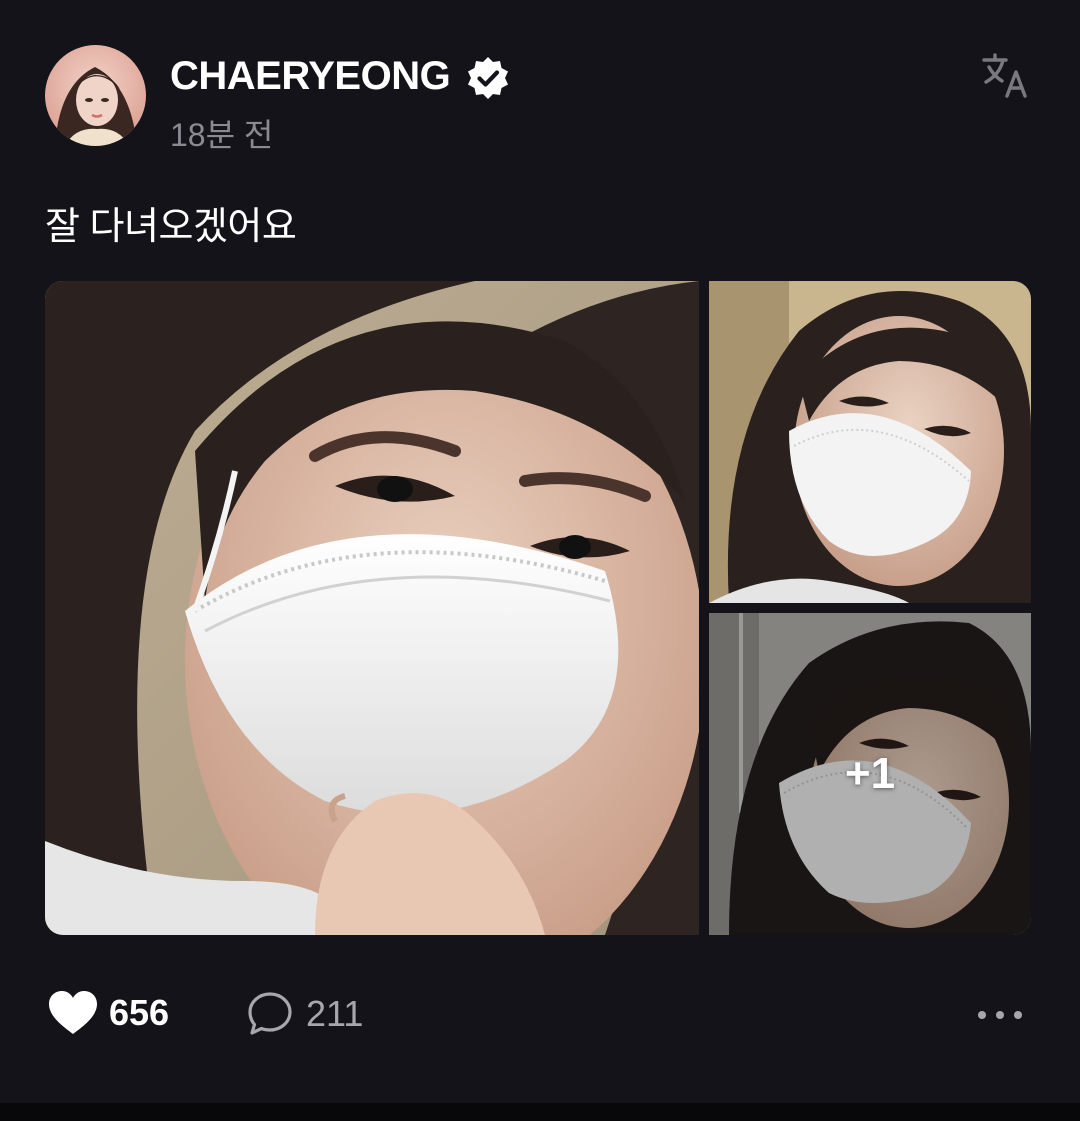  What do you see at coordinates (222, 135) in the screenshot?
I see `post-timestamp: 18분 전` at bounding box center [222, 135].